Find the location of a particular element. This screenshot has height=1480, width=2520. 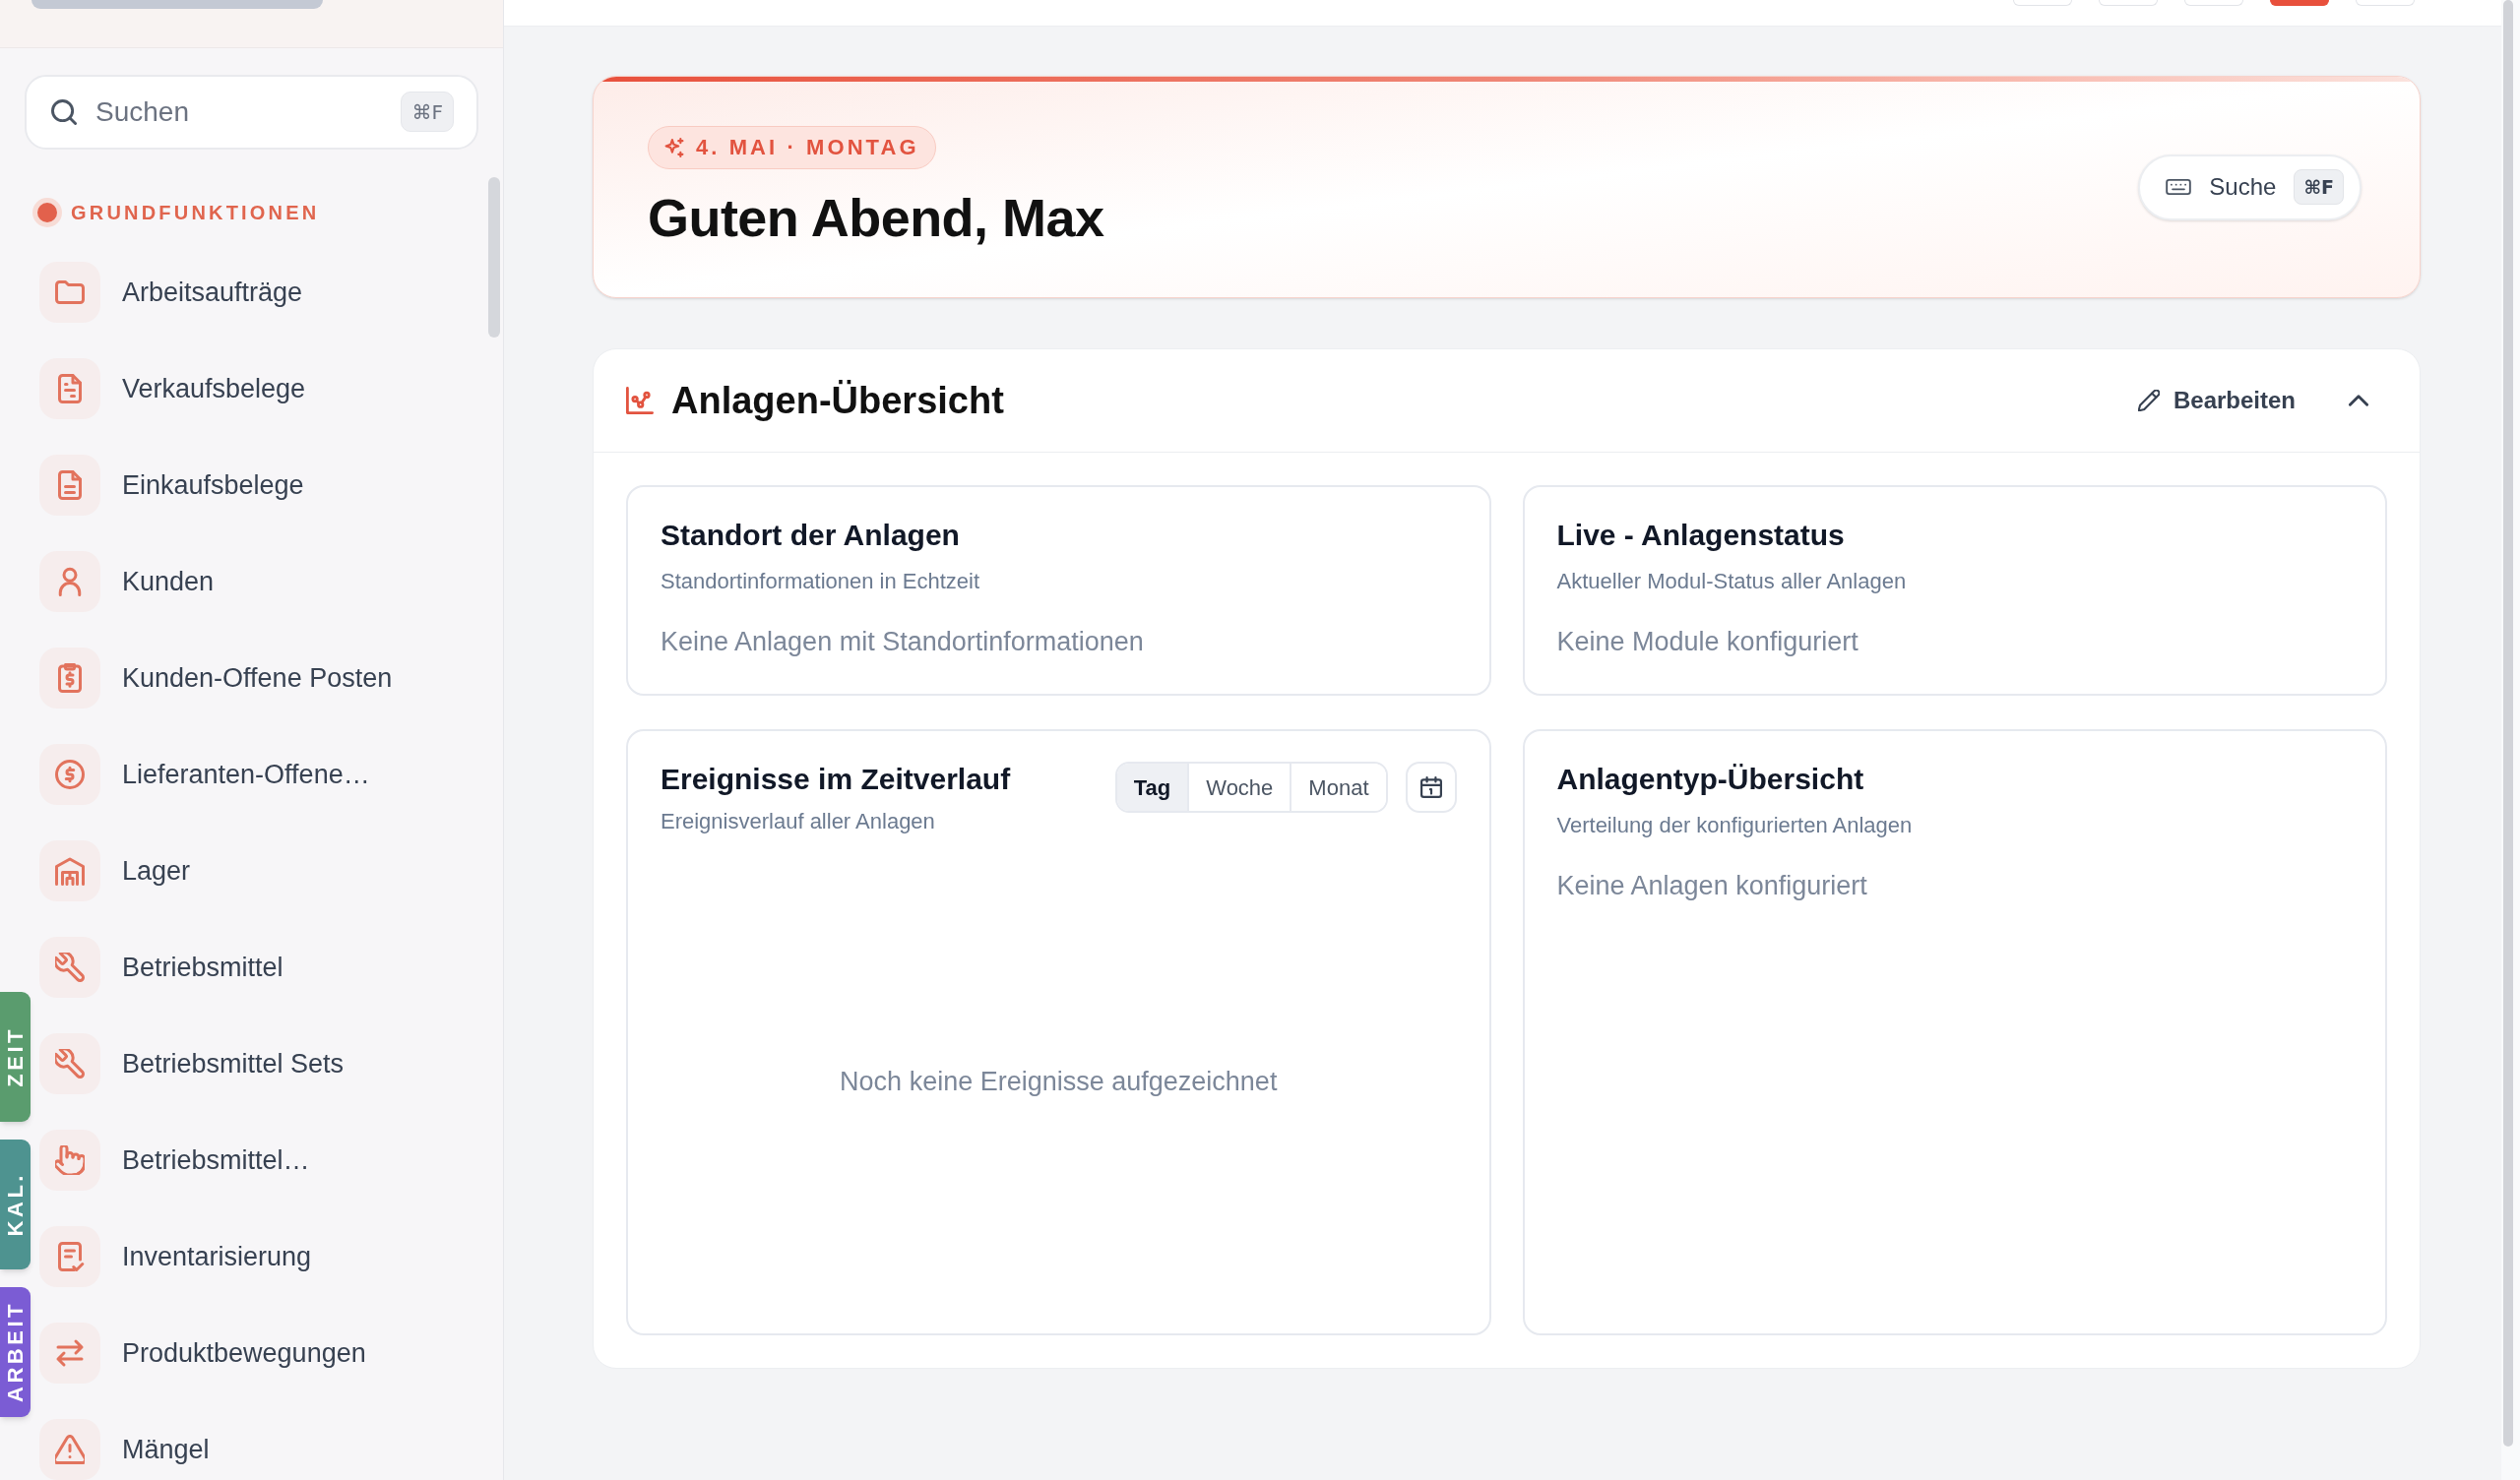

hand-icon is located at coordinates (69, 1161).